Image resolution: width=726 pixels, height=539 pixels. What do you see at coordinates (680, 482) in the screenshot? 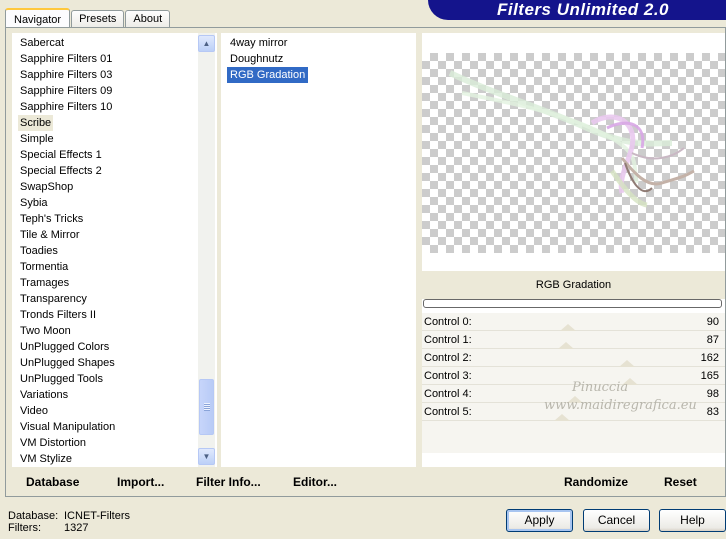
I see `reset-button: Reset` at bounding box center [680, 482].